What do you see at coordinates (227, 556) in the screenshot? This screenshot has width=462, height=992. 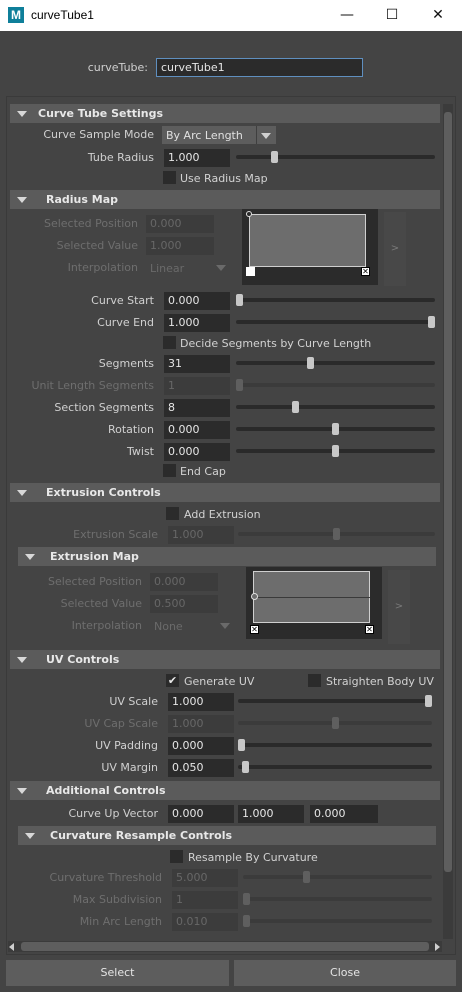 I see `section-extrusion-map: Extrusion Map` at bounding box center [227, 556].